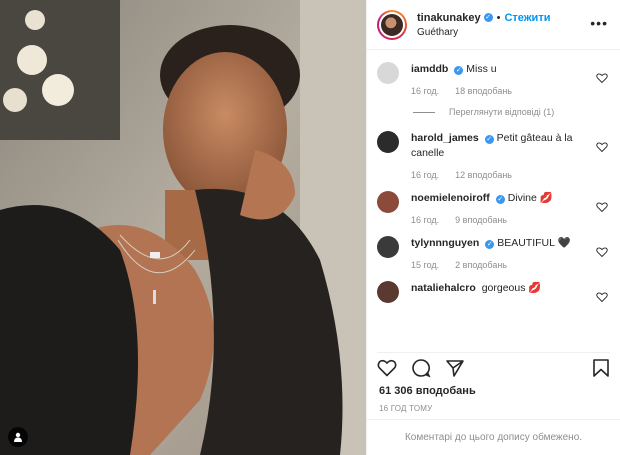  Describe the element at coordinates (387, 368) in the screenshot. I see `like-heart-icon` at that location.